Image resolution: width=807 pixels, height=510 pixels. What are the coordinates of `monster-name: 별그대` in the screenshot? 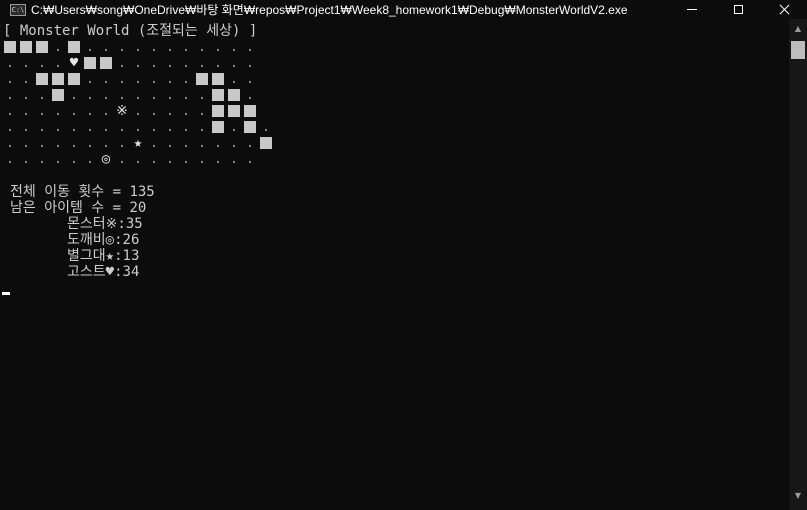 It's located at (86, 256).